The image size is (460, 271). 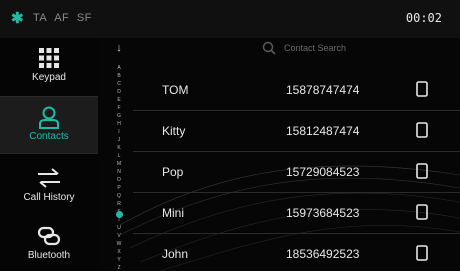 I want to click on alphabet-letter: D, so click(x=119, y=92).